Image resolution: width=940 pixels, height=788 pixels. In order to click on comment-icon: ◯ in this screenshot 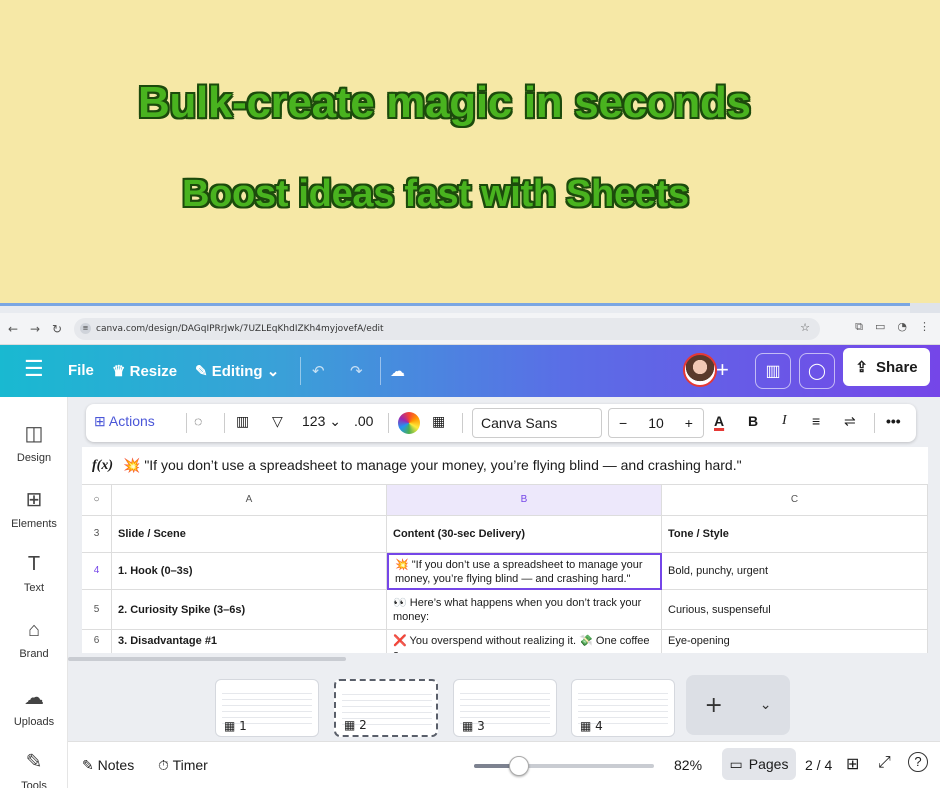, I will do `click(817, 371)`.